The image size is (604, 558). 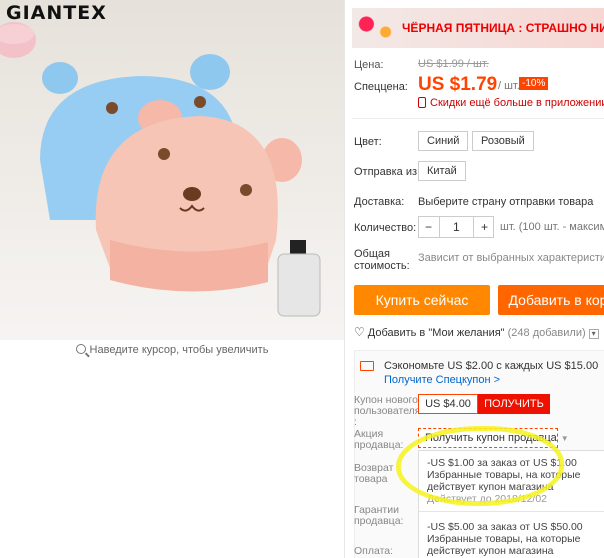 What do you see at coordinates (379, 202) in the screenshot?
I see `delivery-label: Доставка:` at bounding box center [379, 202].